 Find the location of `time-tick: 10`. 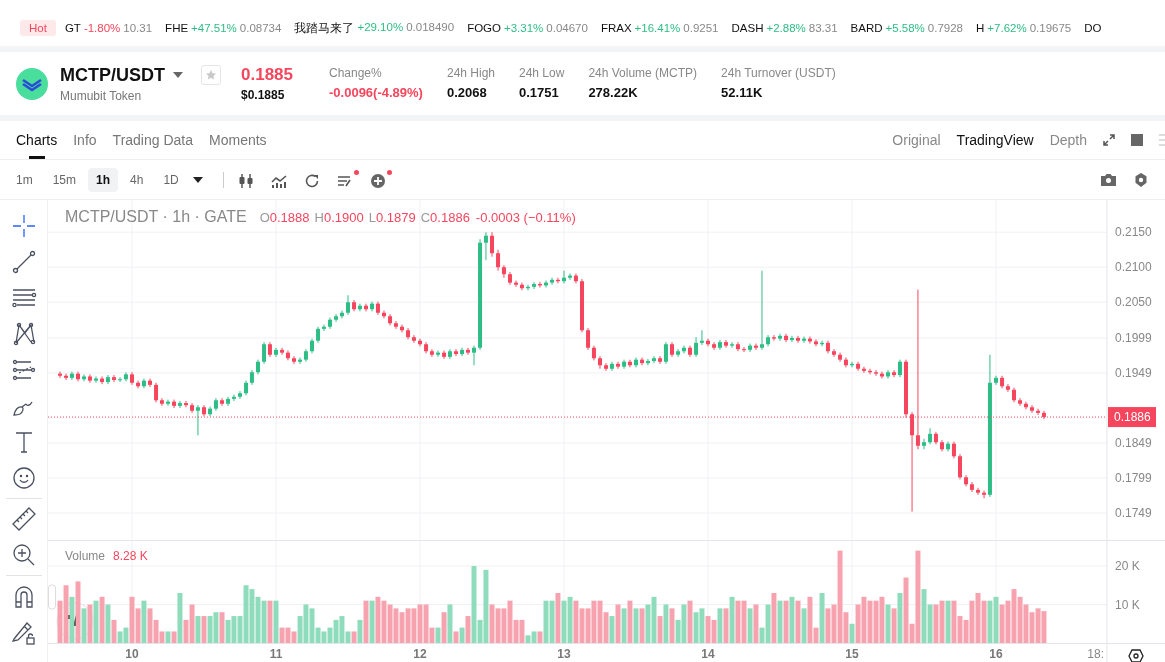

time-tick: 10 is located at coordinates (132, 654).